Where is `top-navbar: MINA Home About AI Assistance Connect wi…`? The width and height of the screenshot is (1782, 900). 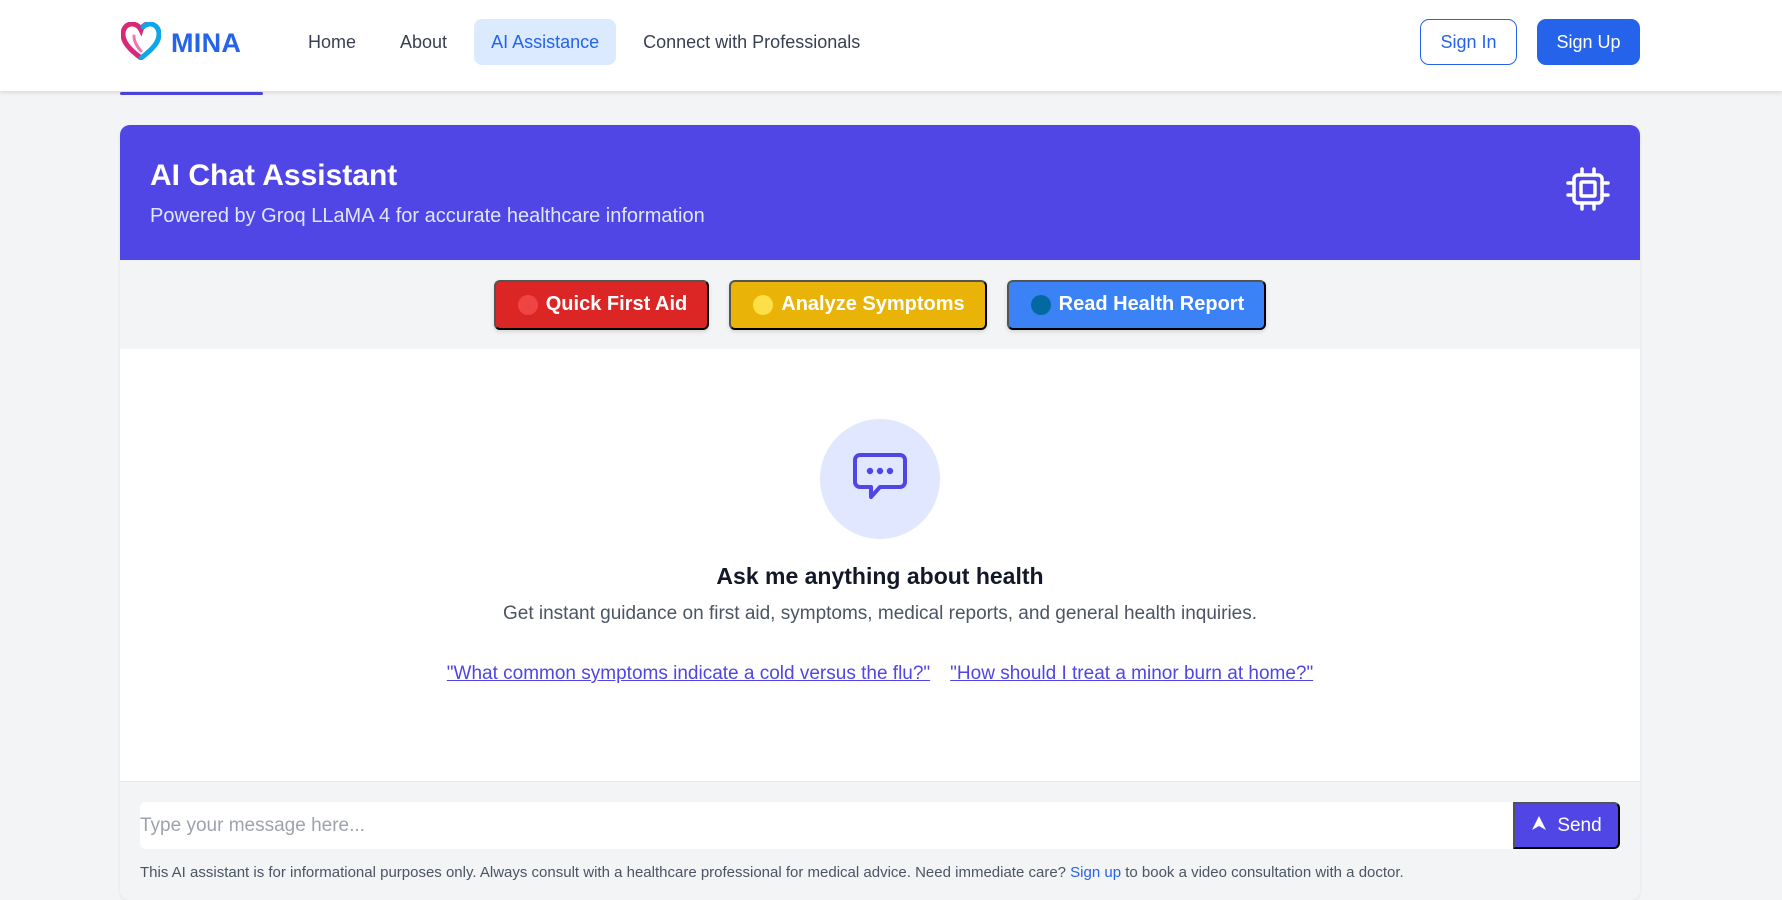 top-navbar: MINA Home About AI Assistance Connect wi… is located at coordinates (891, 45).